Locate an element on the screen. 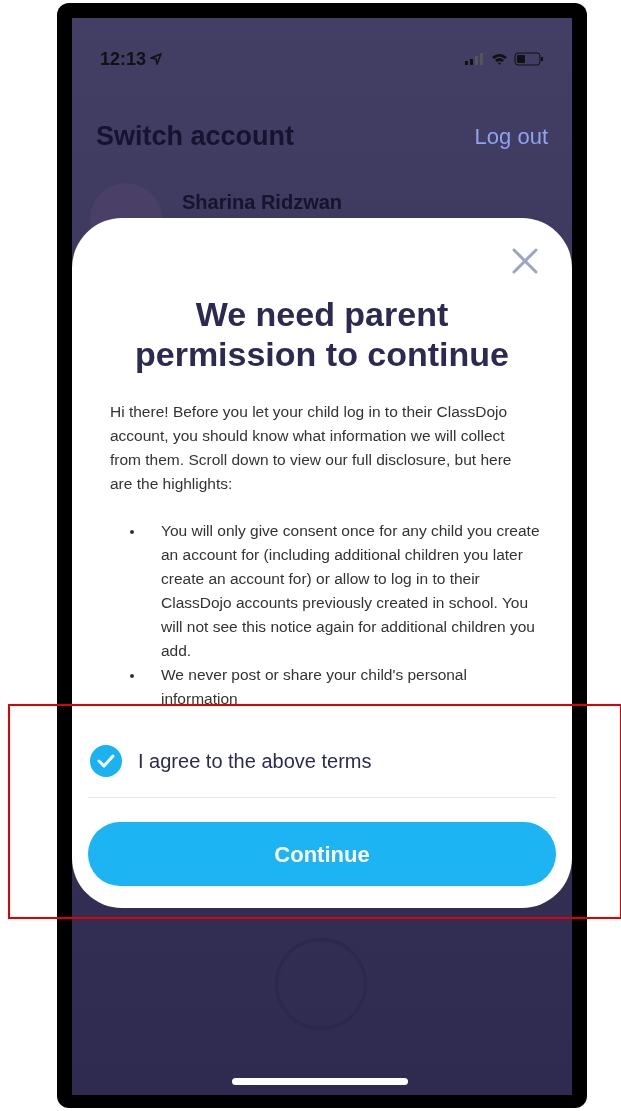 The width and height of the screenshot is (621, 1111). status-time: 12:13 is located at coordinates (123, 59).